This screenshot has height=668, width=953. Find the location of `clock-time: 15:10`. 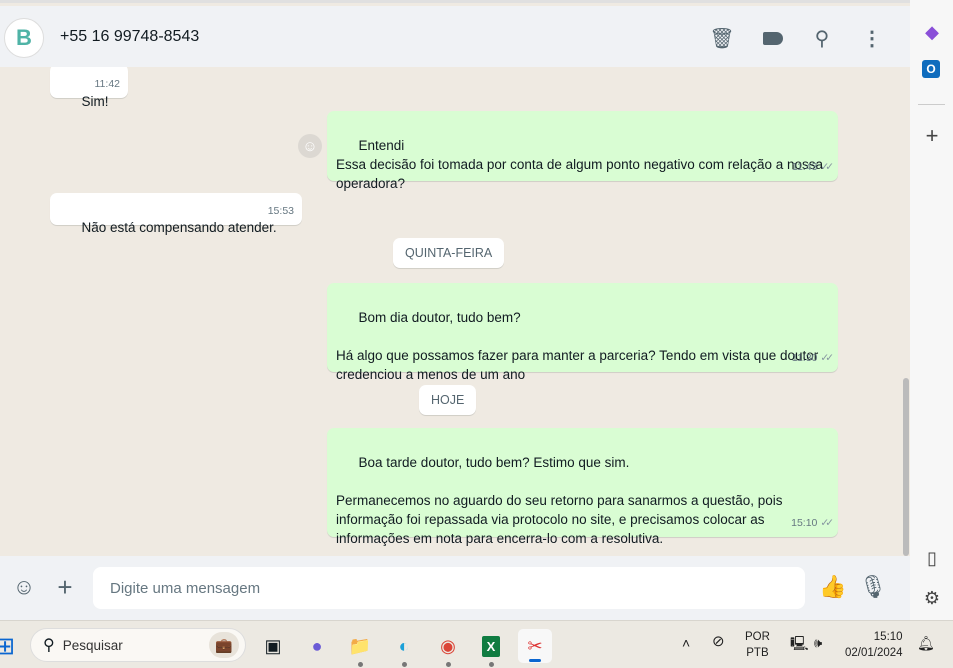

clock-time: 15:10 is located at coordinates (888, 637).